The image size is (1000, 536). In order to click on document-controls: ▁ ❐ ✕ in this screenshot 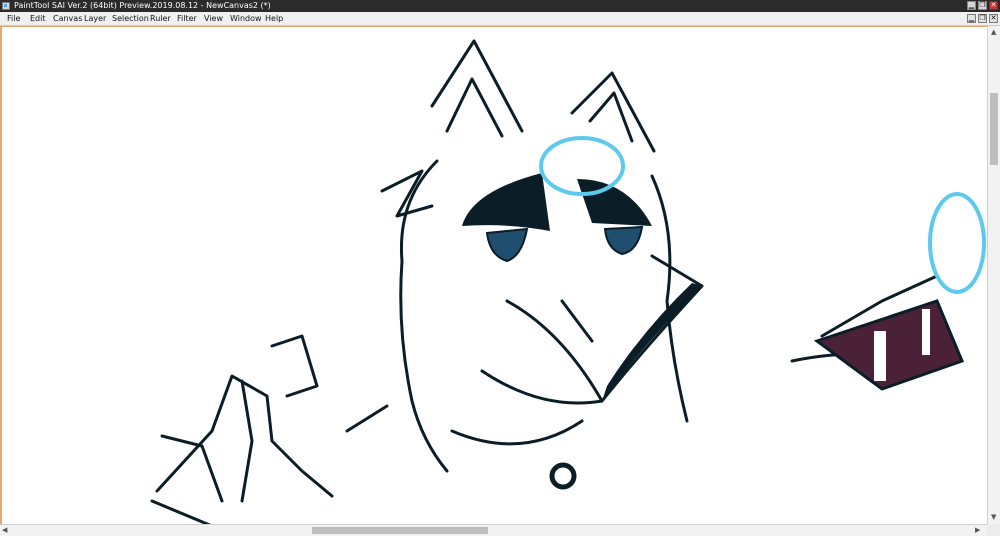, I will do `click(982, 18)`.